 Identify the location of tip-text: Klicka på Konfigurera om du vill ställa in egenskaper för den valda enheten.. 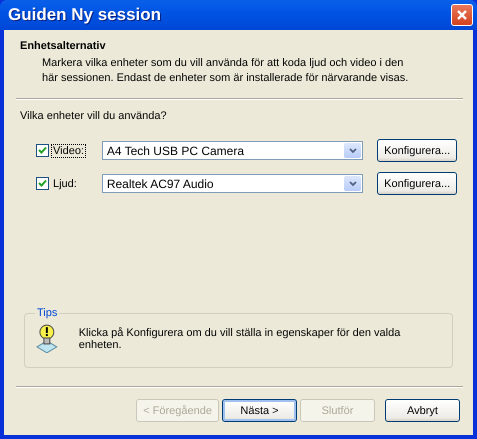
(240, 338).